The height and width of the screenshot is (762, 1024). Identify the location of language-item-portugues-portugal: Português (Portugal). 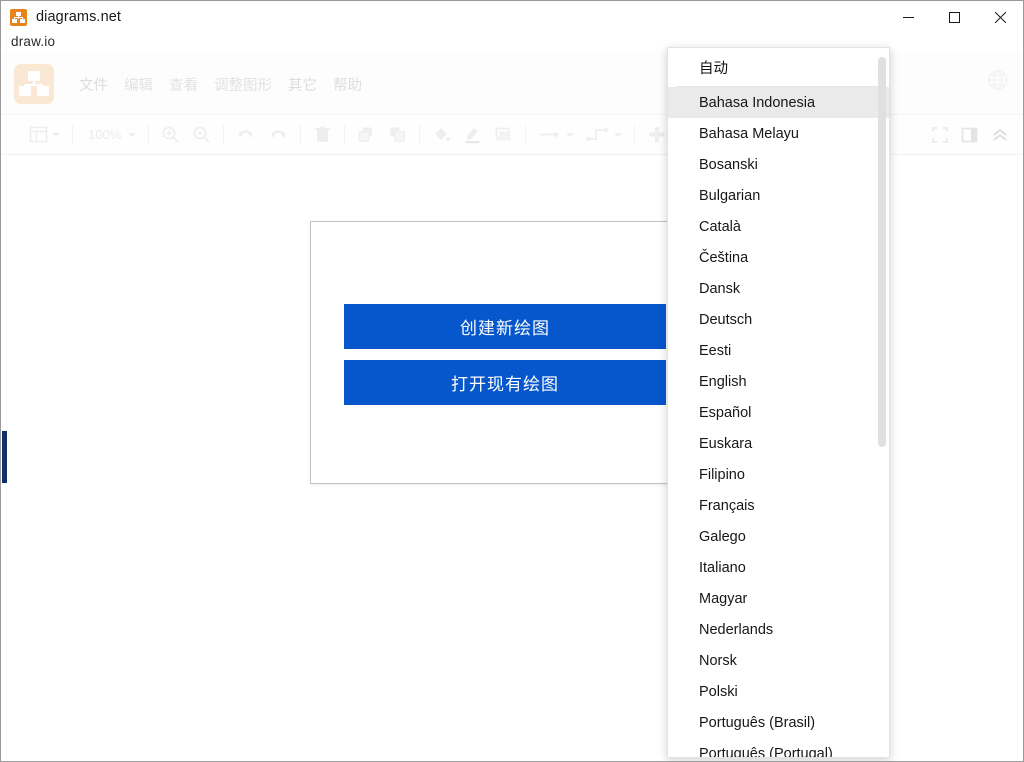
(778, 748).